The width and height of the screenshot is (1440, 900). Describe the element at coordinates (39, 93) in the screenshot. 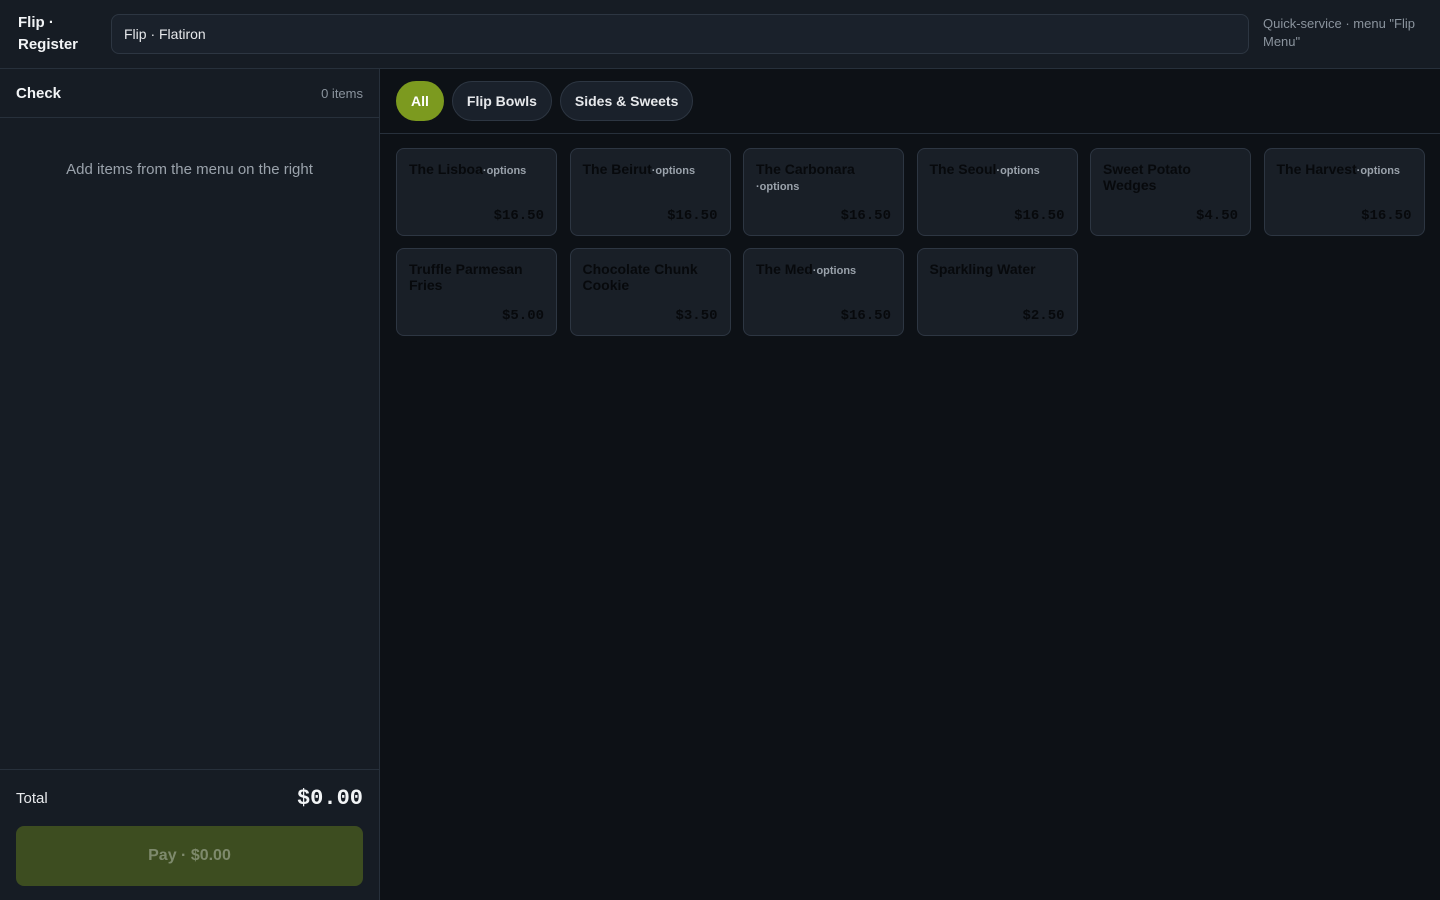

I see `check-title: Check` at that location.